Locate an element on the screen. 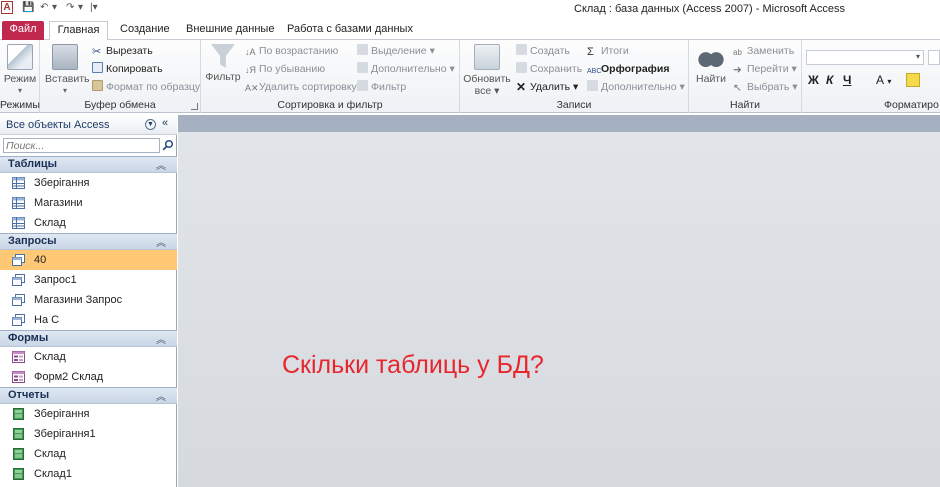 Image resolution: width=940 pixels, height=487 pixels. spelling-button: ABCОрфография is located at coordinates (628, 69).